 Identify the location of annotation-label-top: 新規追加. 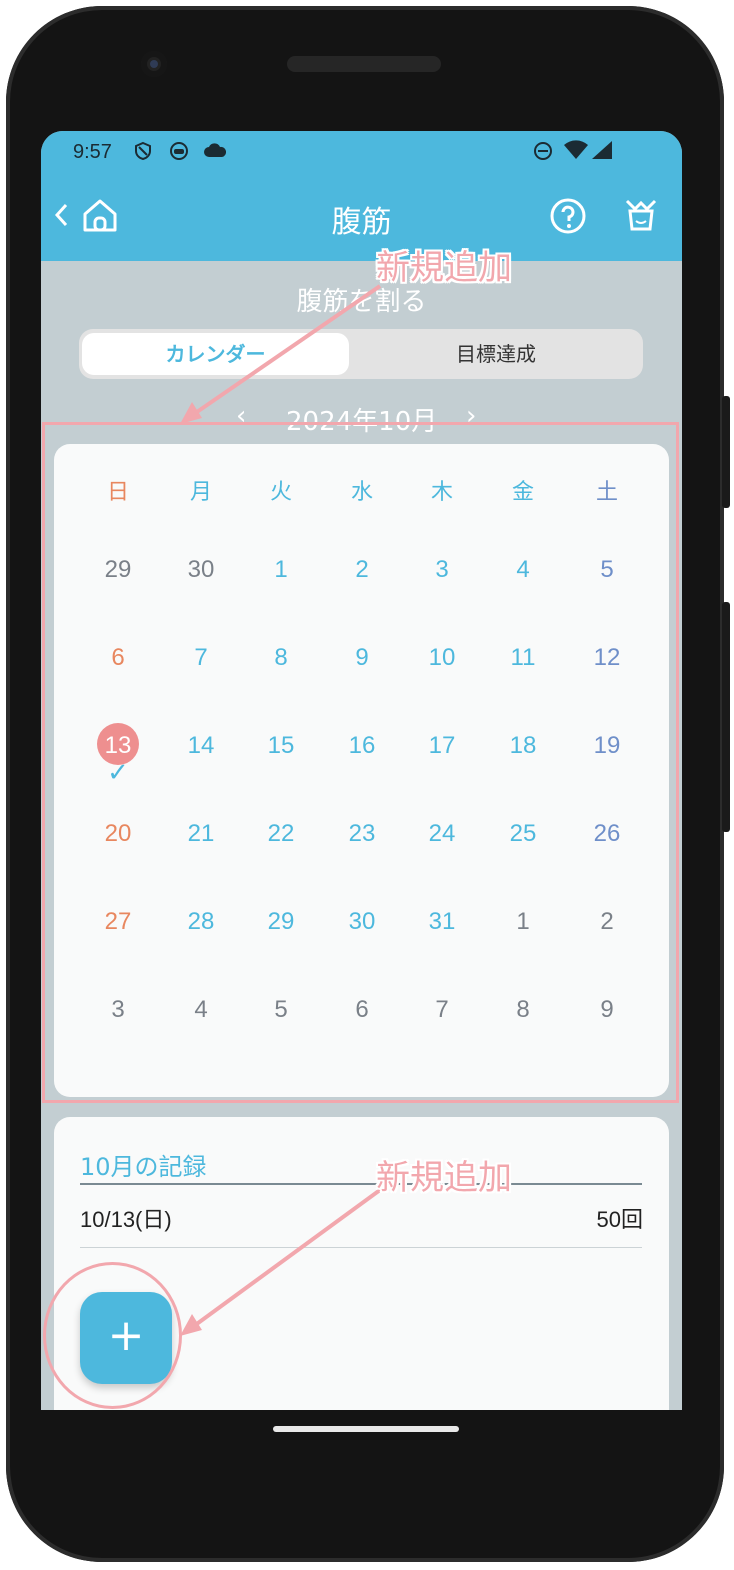
(444, 268).